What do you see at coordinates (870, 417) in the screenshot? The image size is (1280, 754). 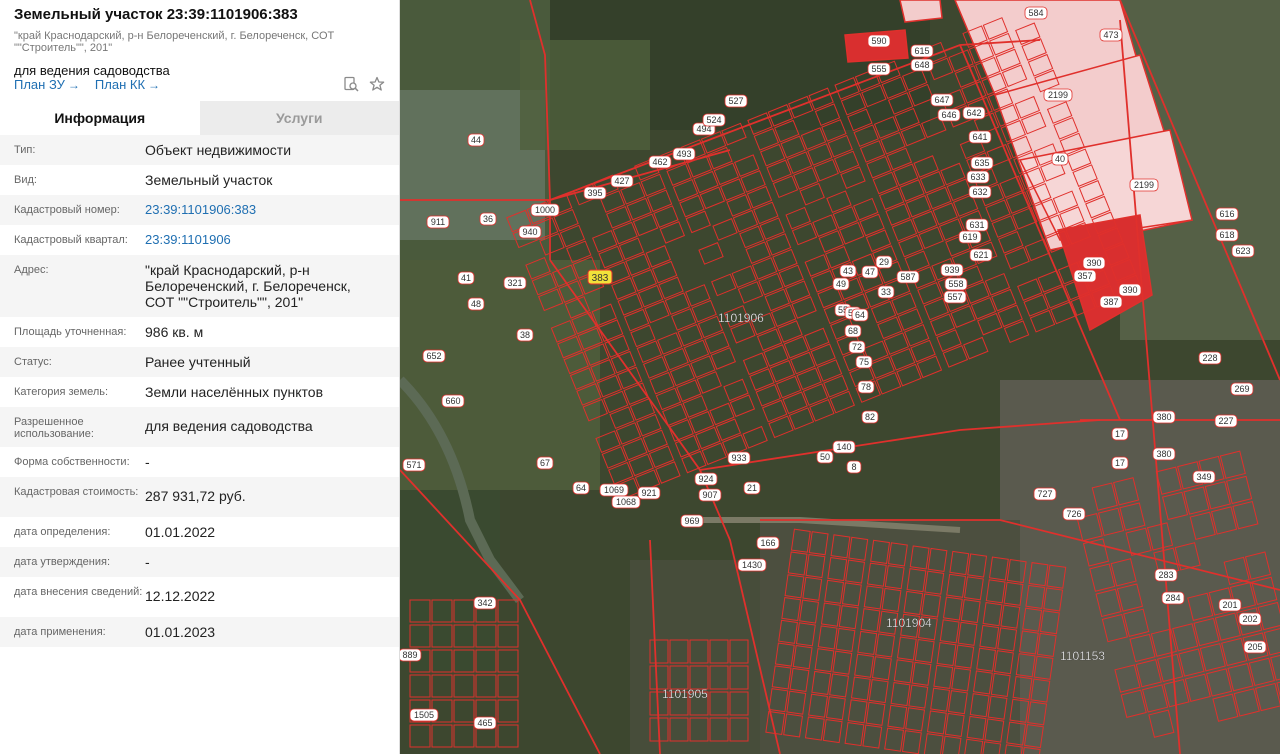 I see `plot-label: 82` at bounding box center [870, 417].